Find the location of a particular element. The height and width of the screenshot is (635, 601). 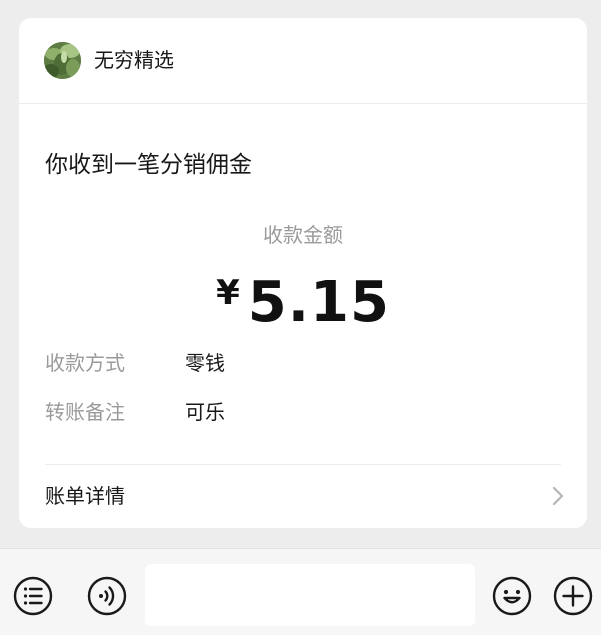

transfer-note-label: 转账备注 is located at coordinates (85, 412).